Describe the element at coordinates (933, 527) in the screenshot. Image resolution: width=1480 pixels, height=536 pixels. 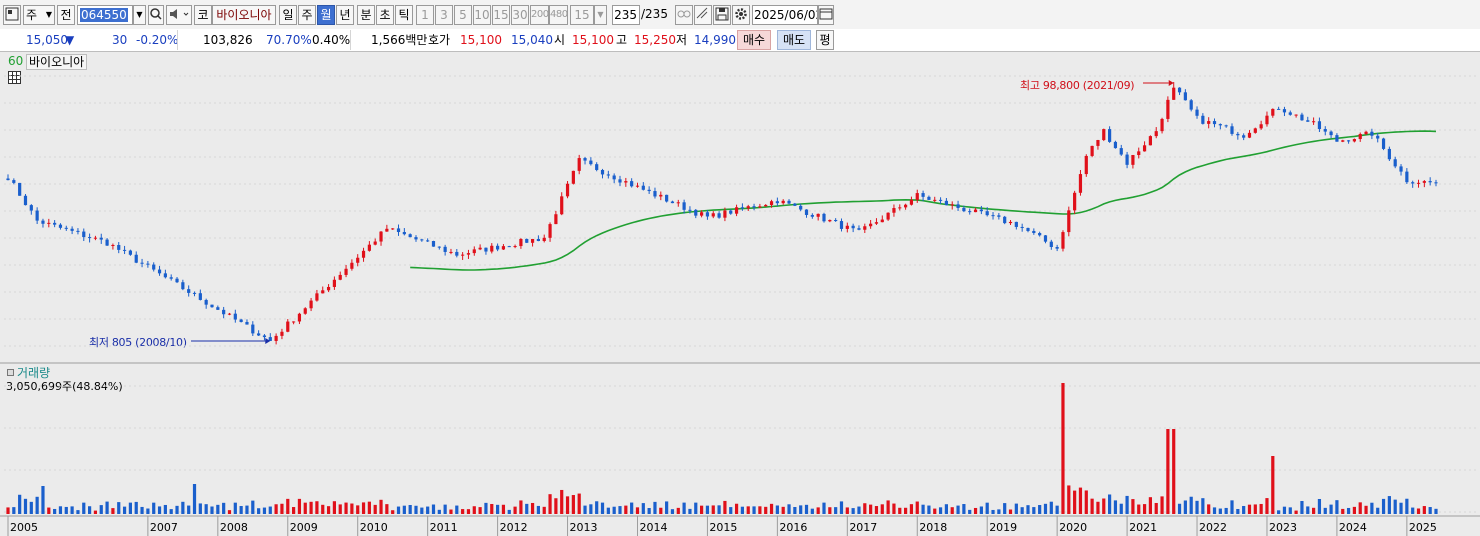
I see `x-tick-label: 2018` at that location.